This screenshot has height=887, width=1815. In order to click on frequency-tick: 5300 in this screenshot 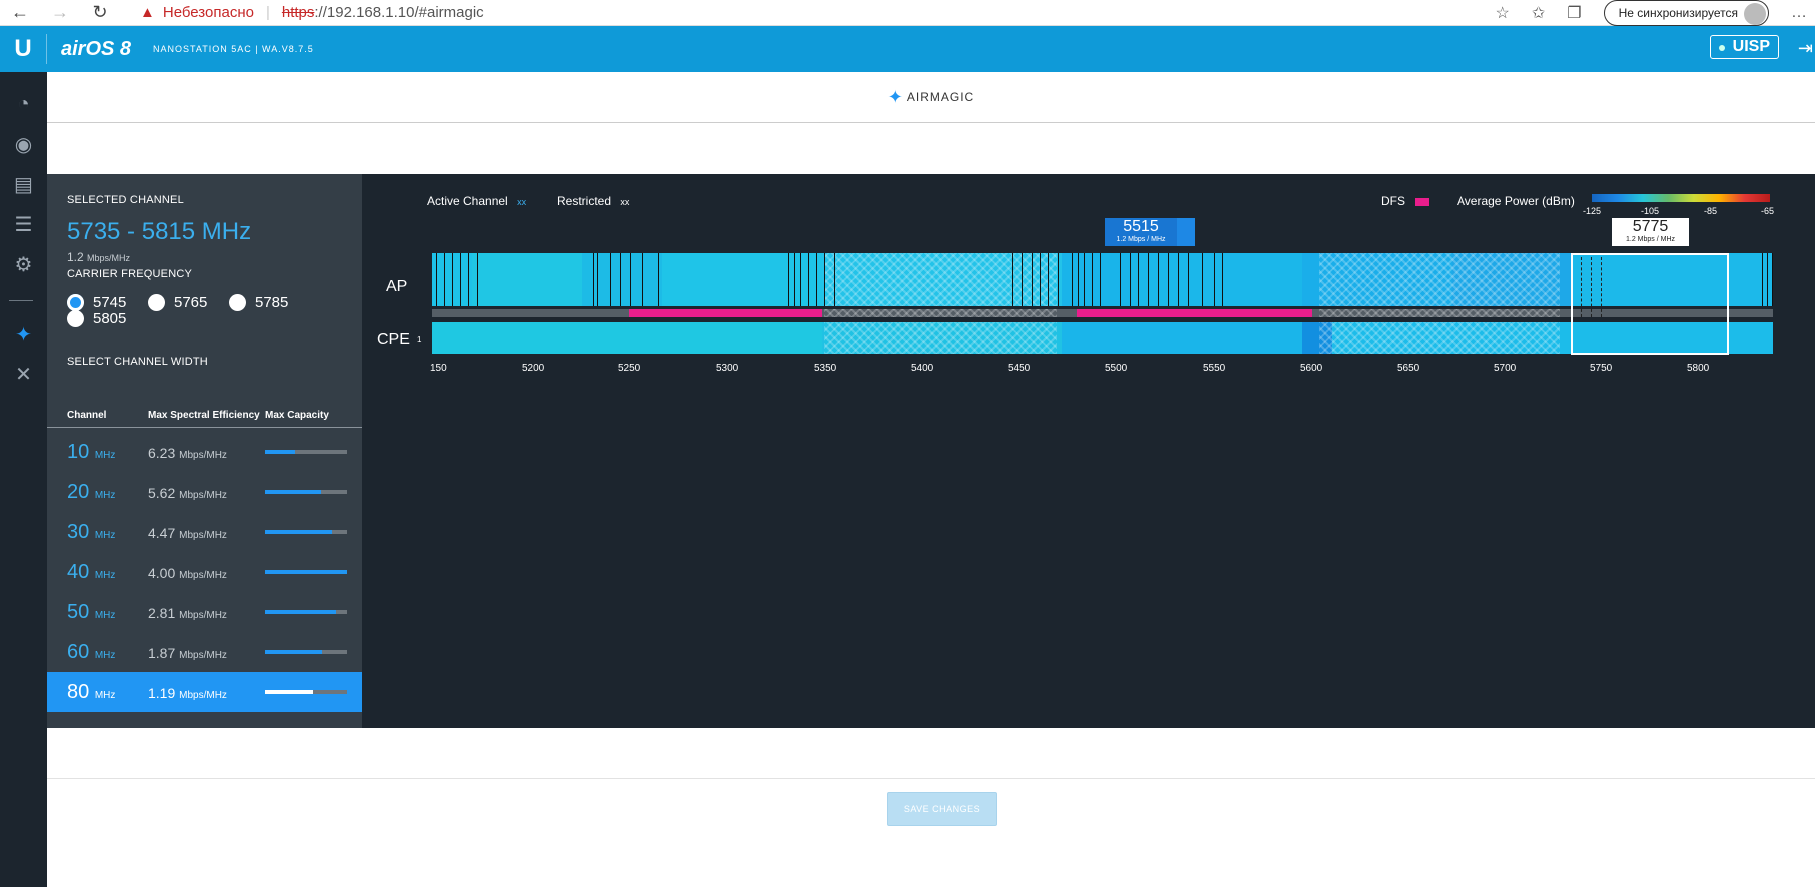, I will do `click(727, 368)`.